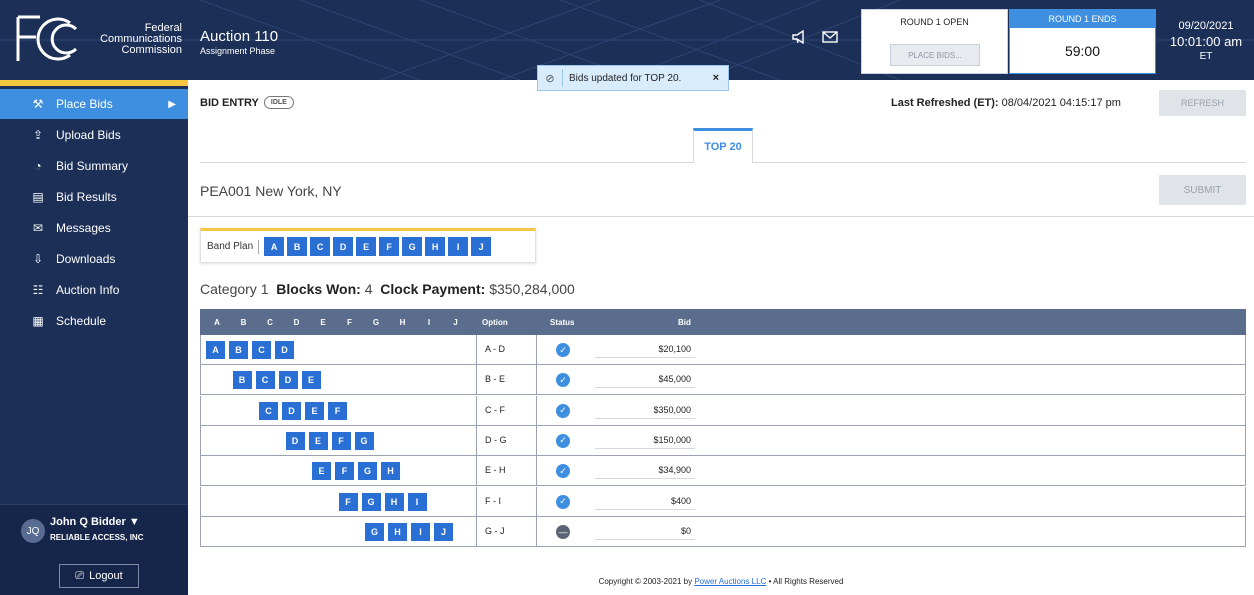  What do you see at coordinates (38, 321) in the screenshot?
I see `calendar-icon: ▦` at bounding box center [38, 321].